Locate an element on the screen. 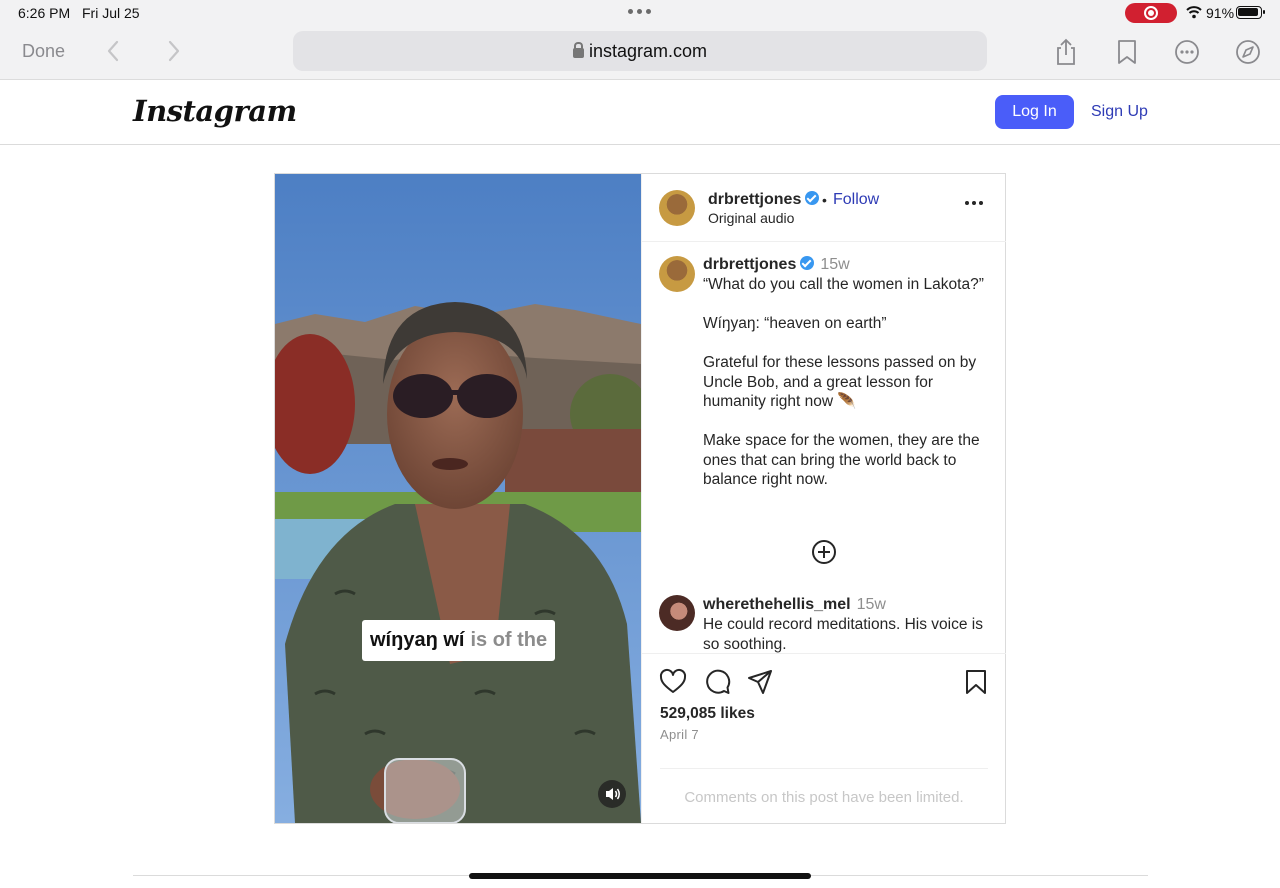 The height and width of the screenshot is (888, 1280). battery-icon is located at coordinates (1250, 12).